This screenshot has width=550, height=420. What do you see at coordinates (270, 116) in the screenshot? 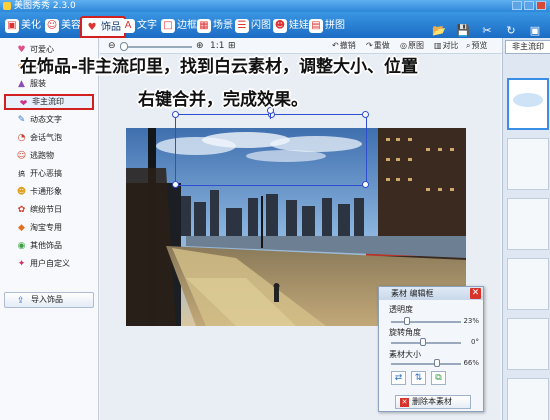
I see `rotate-handle-stem` at bounding box center [270, 116].